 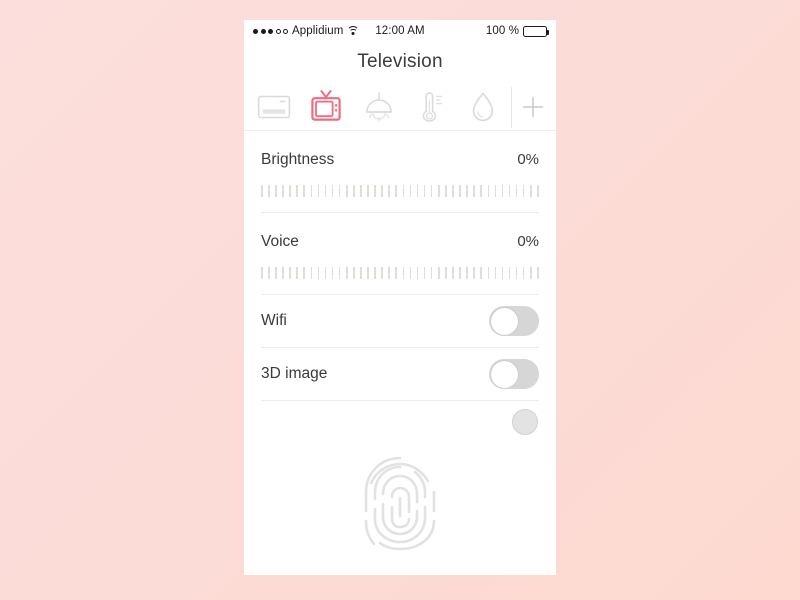 I want to click on wifi-label: Wifi, so click(x=274, y=320).